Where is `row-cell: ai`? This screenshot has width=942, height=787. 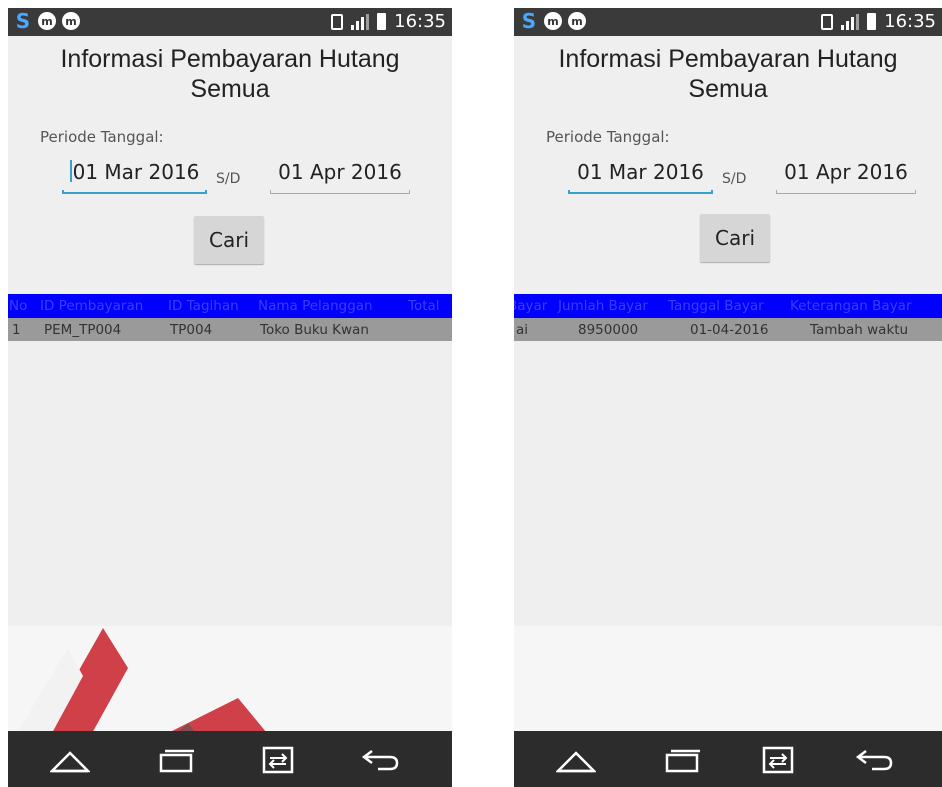 row-cell: ai is located at coordinates (522, 330).